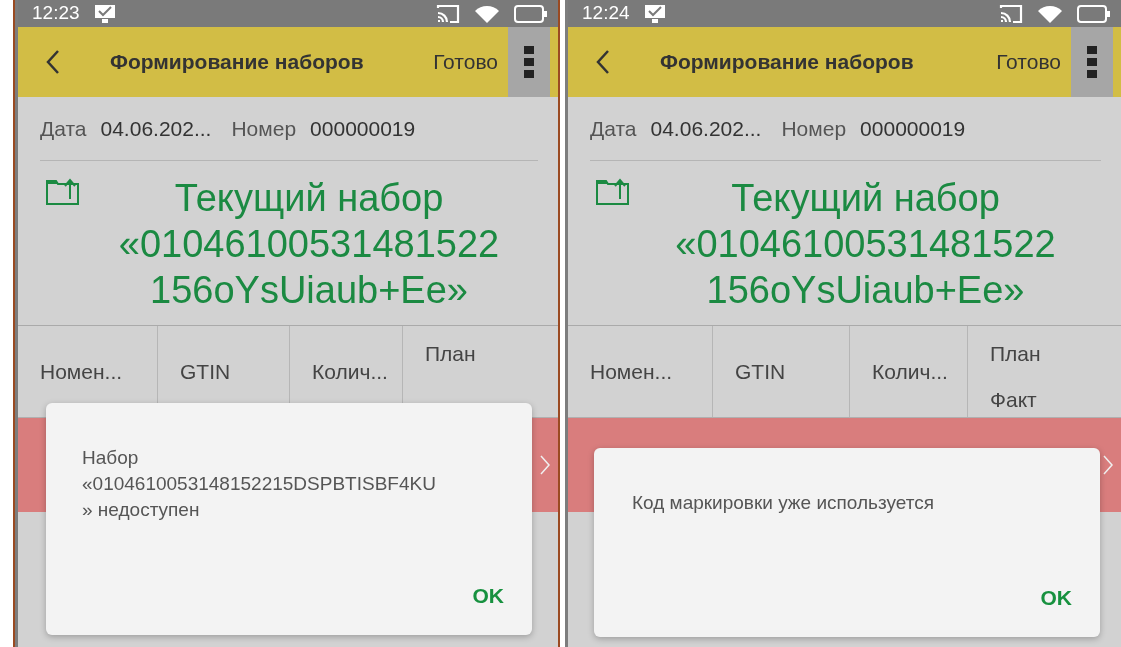 The width and height of the screenshot is (1121, 647). Describe the element at coordinates (783, 503) in the screenshot. I see `dialog-message: Код маркировки уже используется` at that location.